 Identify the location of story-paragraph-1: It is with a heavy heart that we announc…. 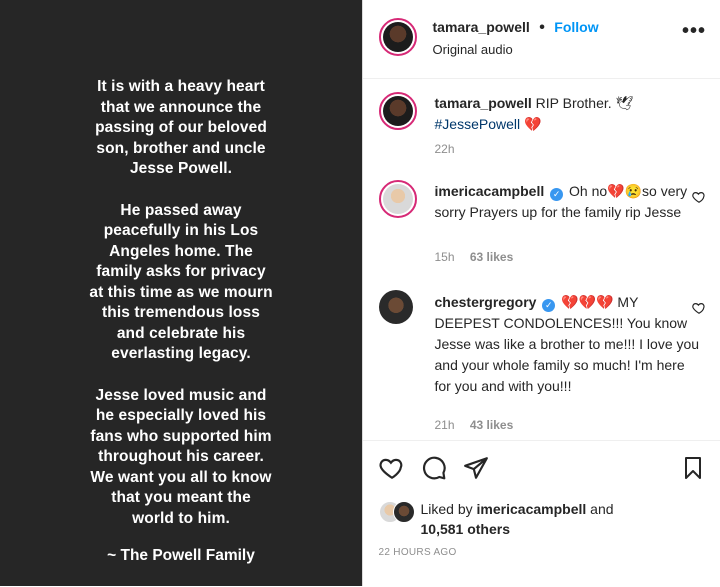
(181, 128).